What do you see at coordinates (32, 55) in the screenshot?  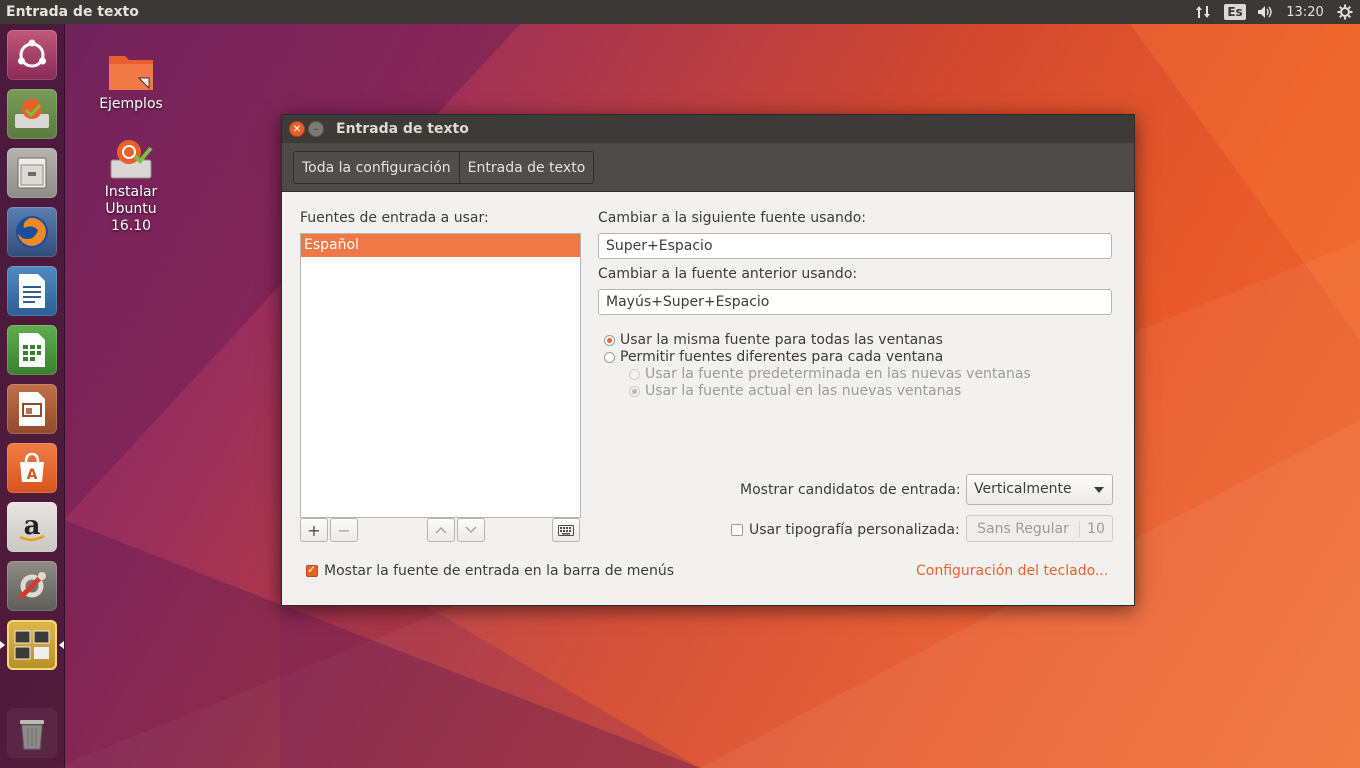 I see `ubuntu-dash-icon` at bounding box center [32, 55].